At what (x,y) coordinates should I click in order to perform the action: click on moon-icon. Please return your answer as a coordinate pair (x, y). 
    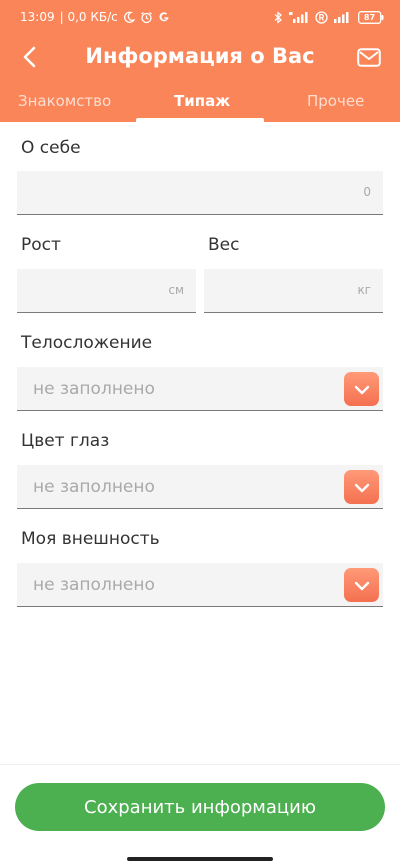
    Looking at the image, I should click on (129, 17).